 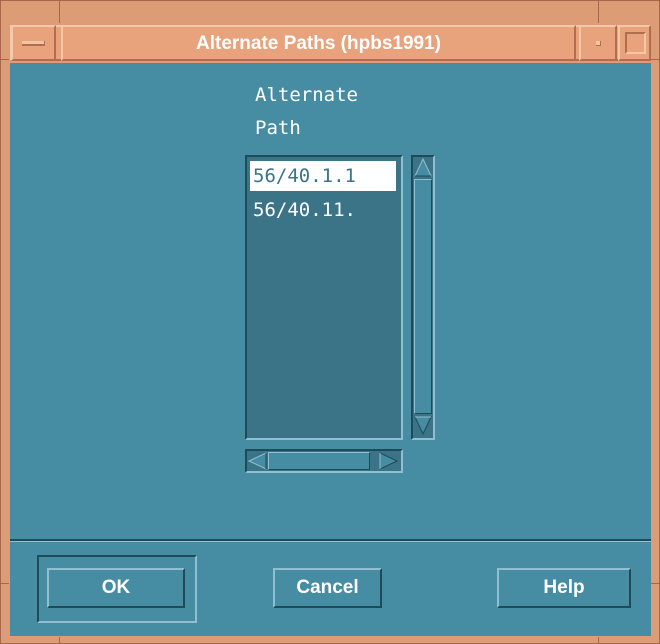 What do you see at coordinates (423, 167) in the screenshot?
I see `arrow-up-icon` at bounding box center [423, 167].